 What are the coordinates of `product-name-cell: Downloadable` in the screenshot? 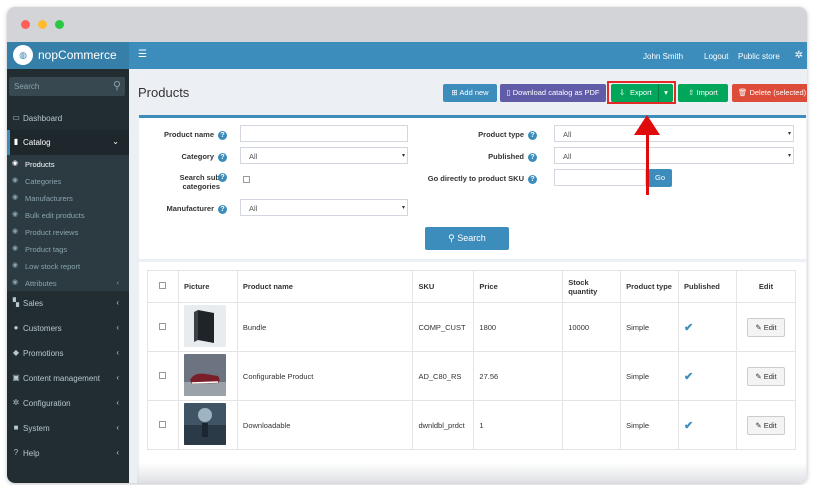 It's located at (325, 425).